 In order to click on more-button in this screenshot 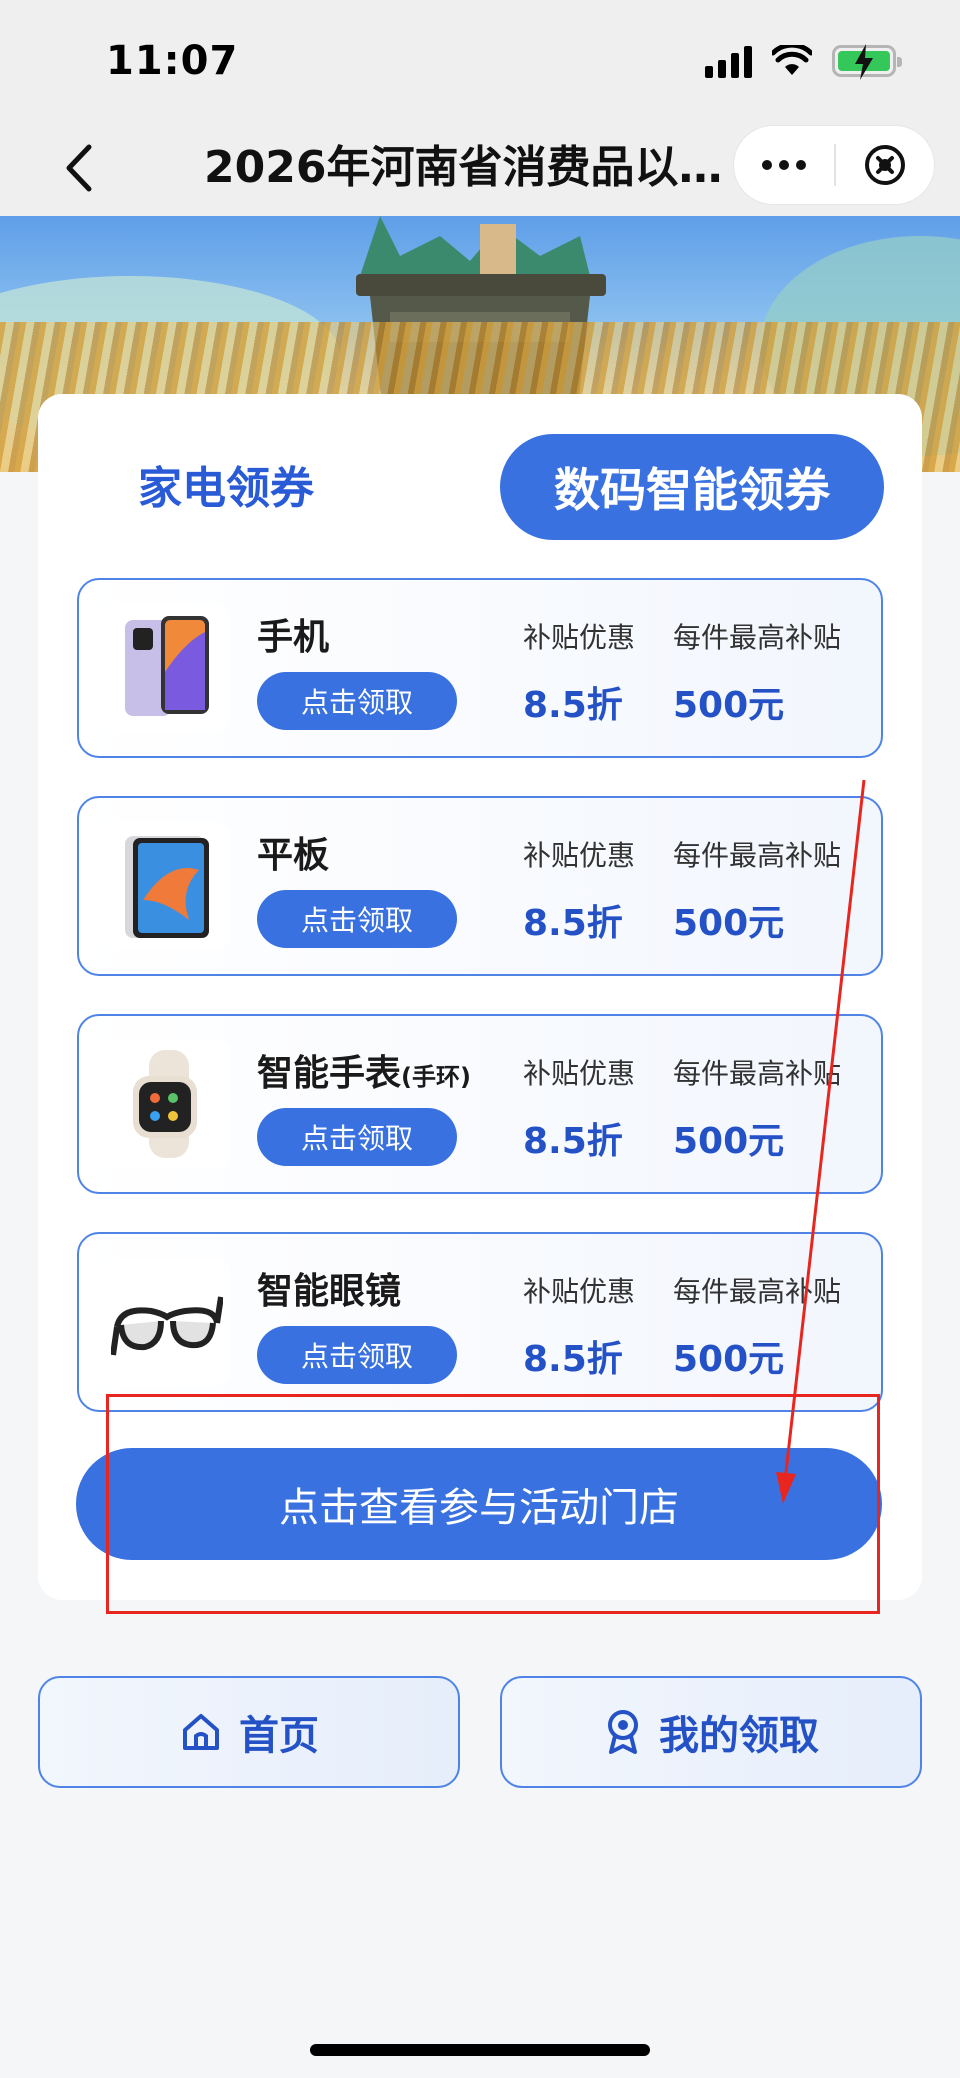, I will do `click(784, 165)`.